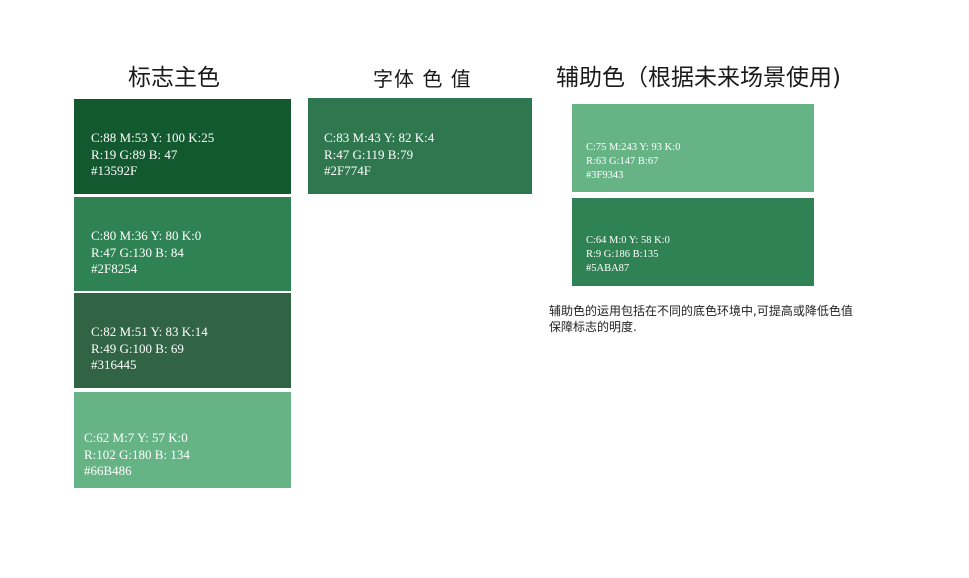  Describe the element at coordinates (721, 319) in the screenshot. I see `aux-color-note: 辅助色的运用包括在不同的底色环境中,可提高或降低色值 保障标志的明度.` at that location.